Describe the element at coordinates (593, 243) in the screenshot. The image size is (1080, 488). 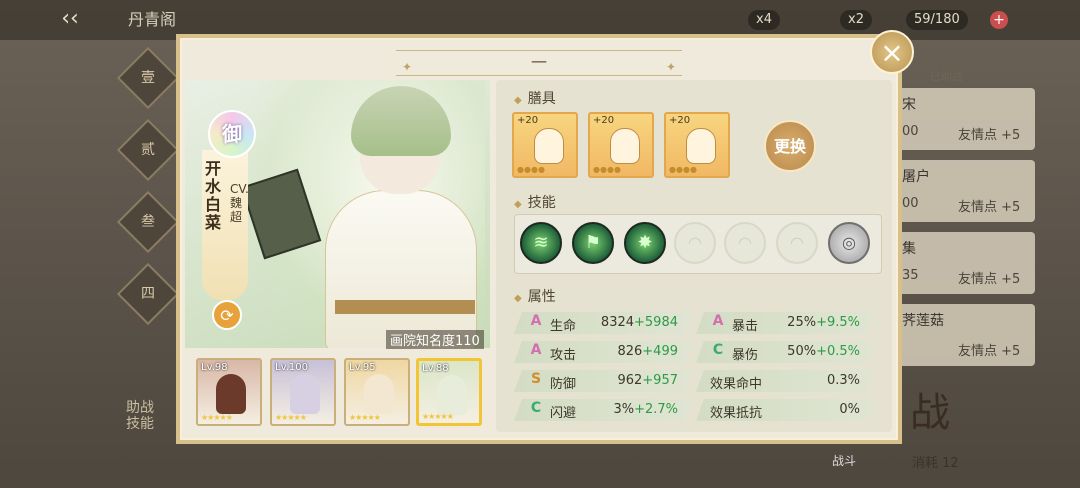
I see `skill-flag-icon: ⚑` at that location.